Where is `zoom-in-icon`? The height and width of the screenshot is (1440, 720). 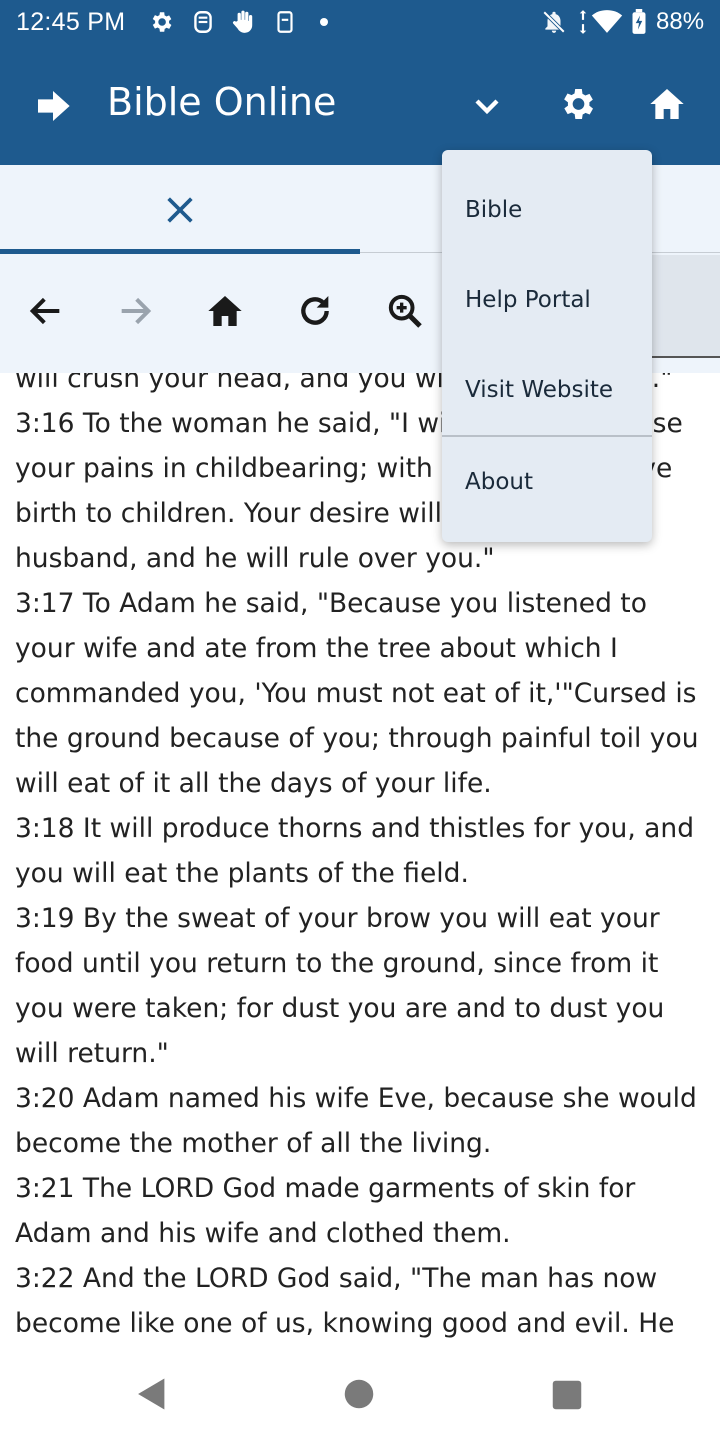 zoom-in-icon is located at coordinates (405, 311).